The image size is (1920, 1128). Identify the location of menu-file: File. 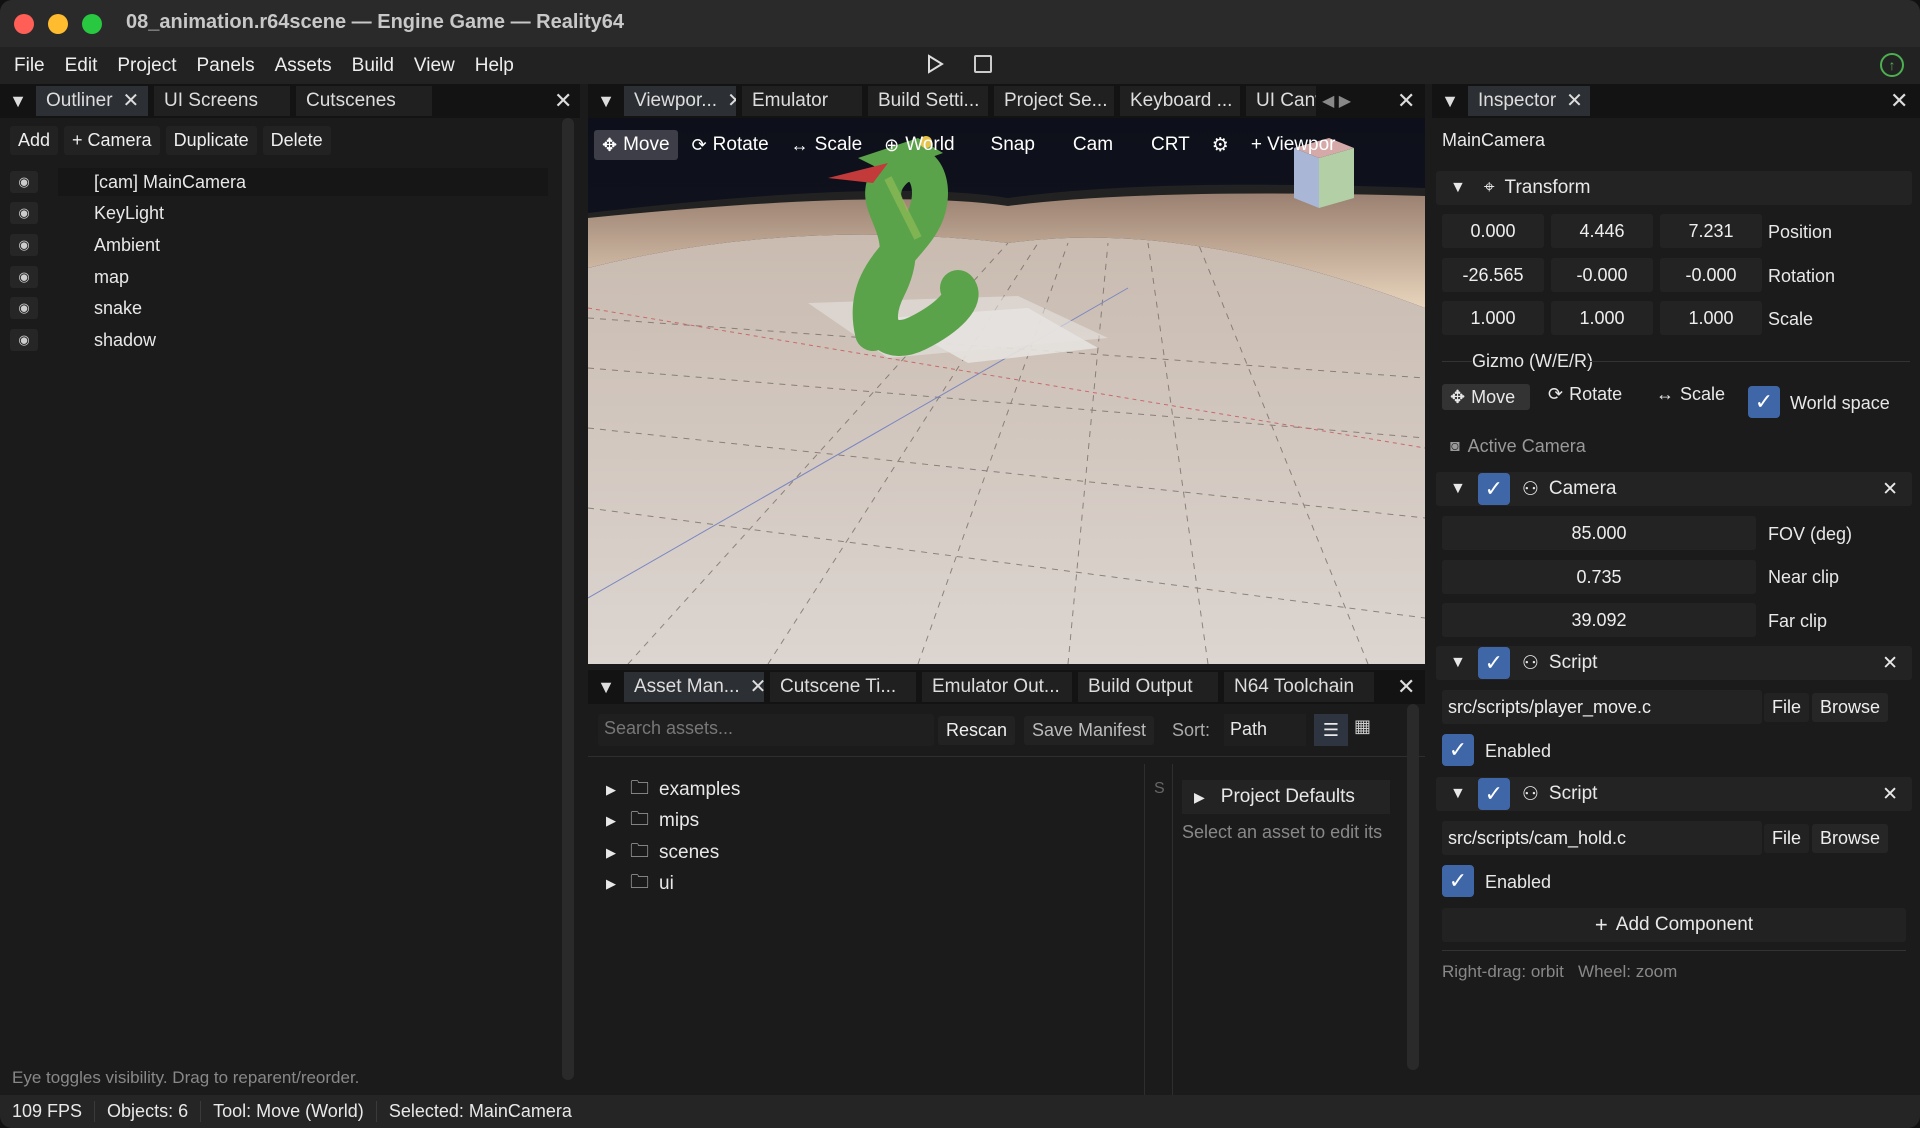
(29, 66).